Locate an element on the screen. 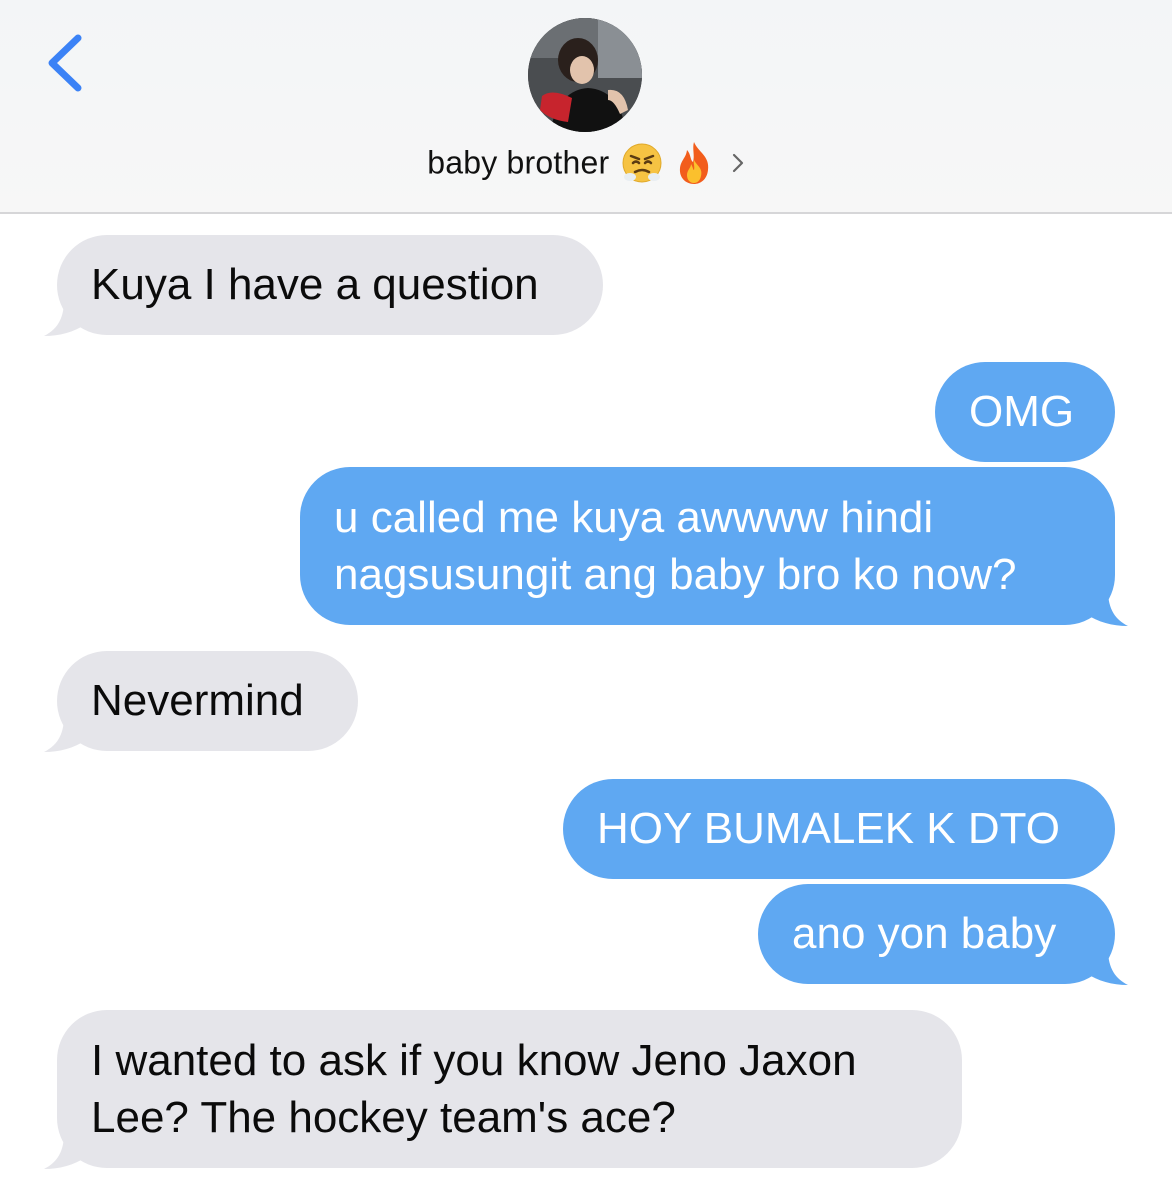 The width and height of the screenshot is (1172, 1200). back-button is located at coordinates (70, 63).